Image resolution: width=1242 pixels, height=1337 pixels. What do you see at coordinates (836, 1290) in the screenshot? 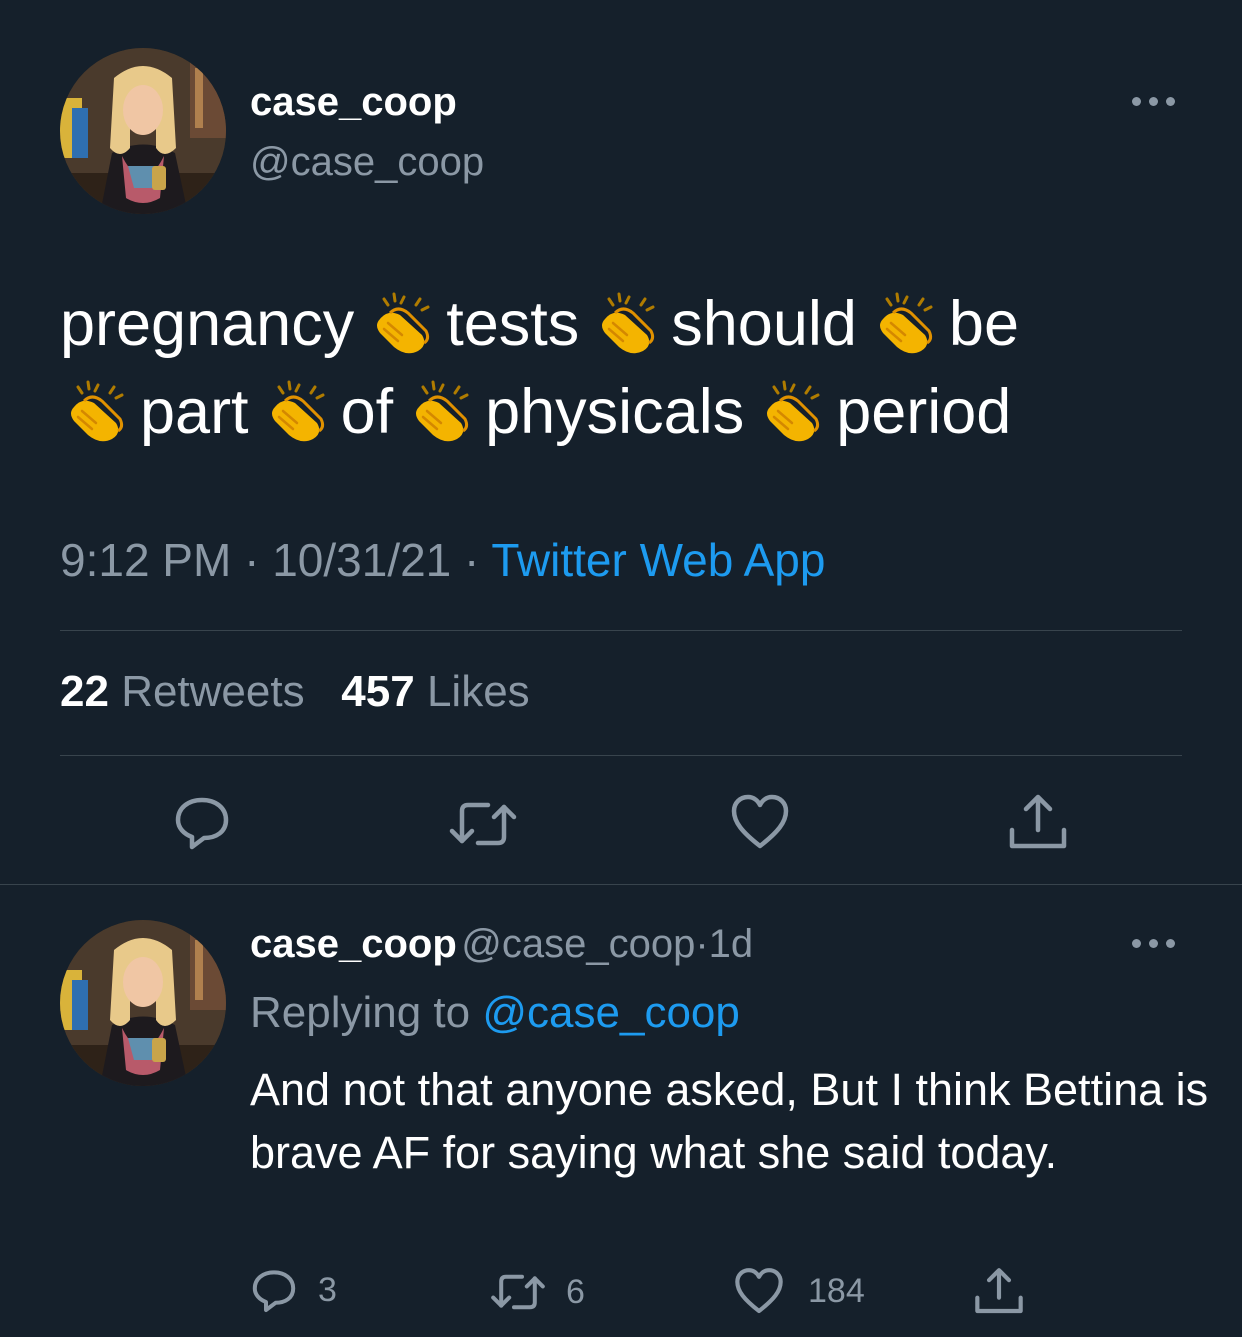
I see `like-count: 184` at bounding box center [836, 1290].